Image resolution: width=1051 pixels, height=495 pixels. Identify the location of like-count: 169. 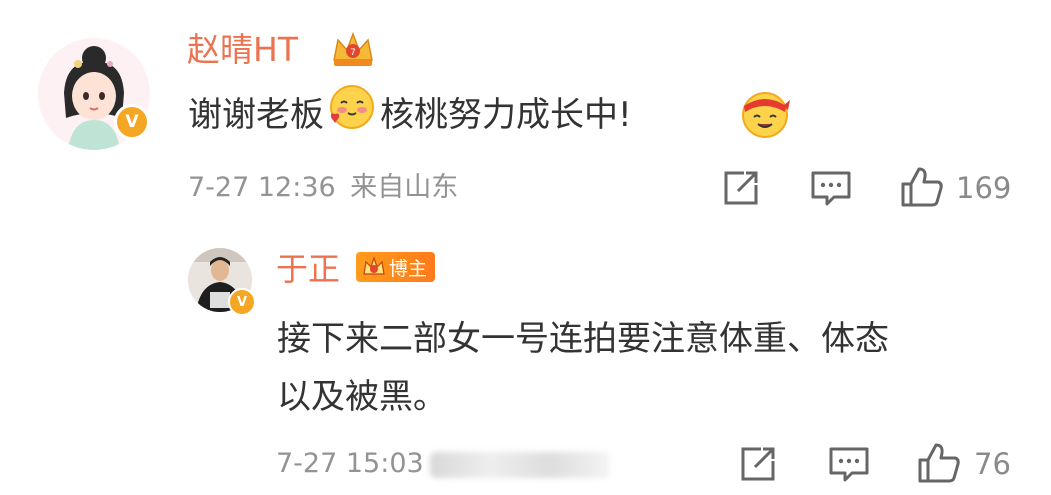
(984, 188).